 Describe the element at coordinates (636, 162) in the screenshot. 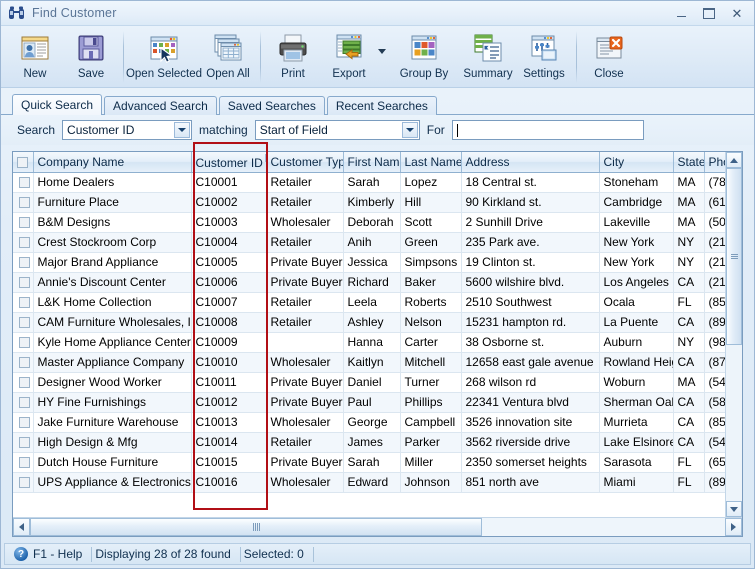

I see `column-header-city: City` at that location.